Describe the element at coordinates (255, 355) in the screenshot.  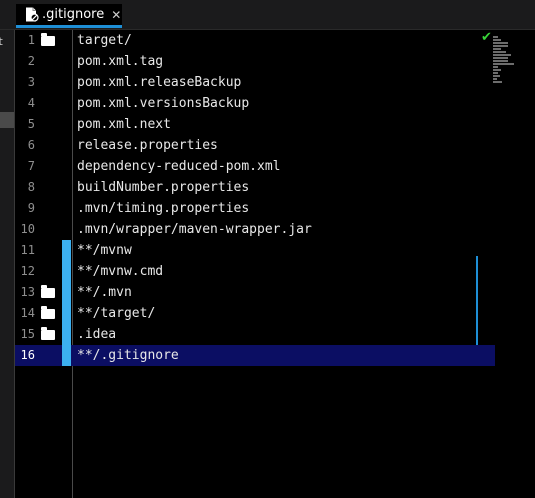
I see `code-line: 16 **/.gitignore` at that location.